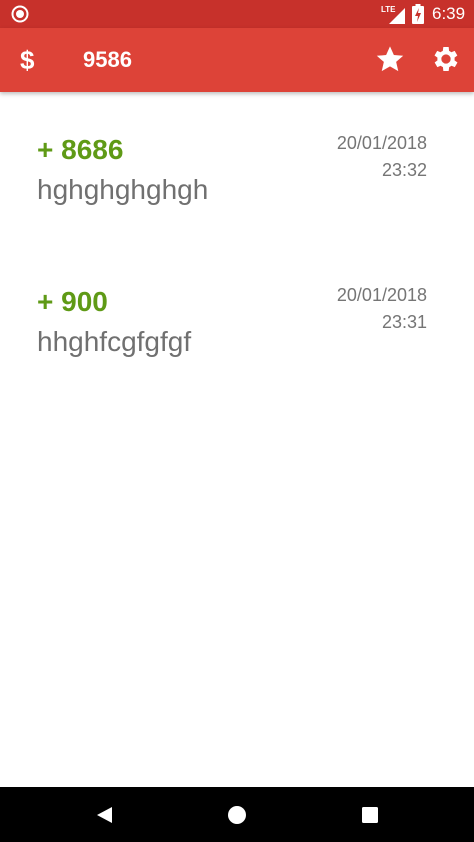 The width and height of the screenshot is (474, 842). I want to click on transaction-card: + 900 hhghfcgfgfgf 20/01/2018 23:31, so click(237, 319).